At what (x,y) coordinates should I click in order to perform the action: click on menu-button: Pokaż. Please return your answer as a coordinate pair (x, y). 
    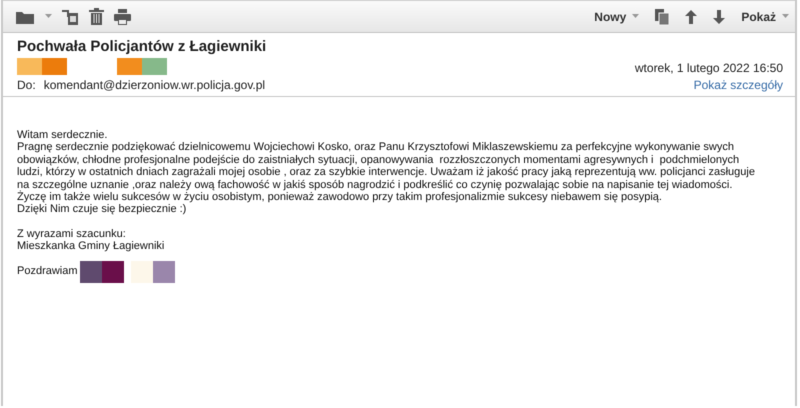
    Looking at the image, I should click on (765, 17).